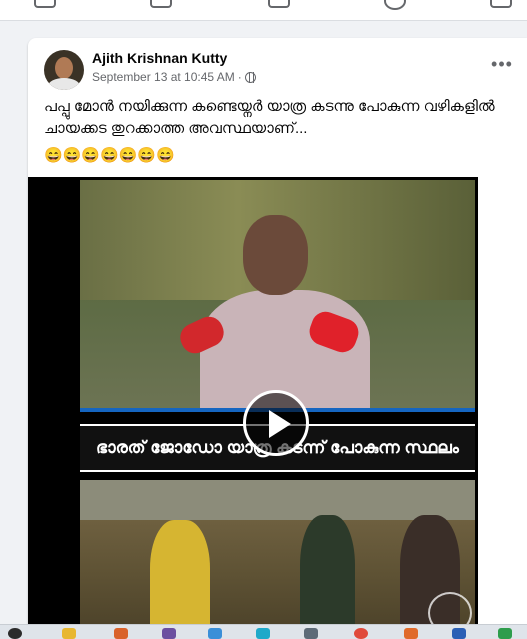  Describe the element at coordinates (501, 4) in the screenshot. I see `nav-gaming-icon` at that location.